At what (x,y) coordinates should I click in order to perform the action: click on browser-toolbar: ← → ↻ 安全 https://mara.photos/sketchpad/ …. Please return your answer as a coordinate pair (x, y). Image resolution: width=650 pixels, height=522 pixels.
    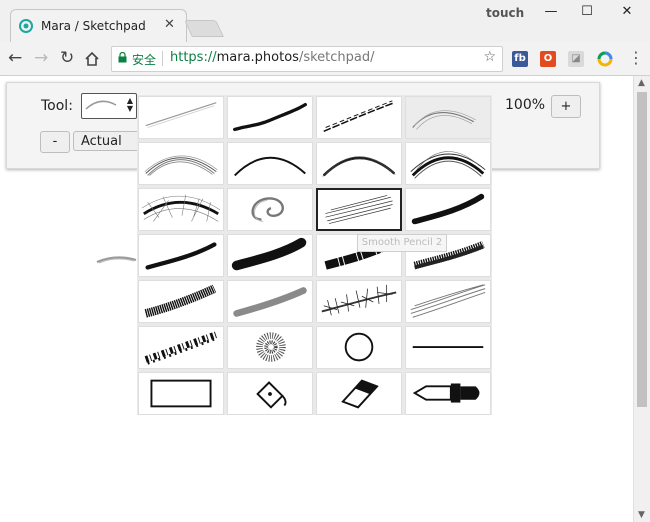
    Looking at the image, I should click on (325, 59).